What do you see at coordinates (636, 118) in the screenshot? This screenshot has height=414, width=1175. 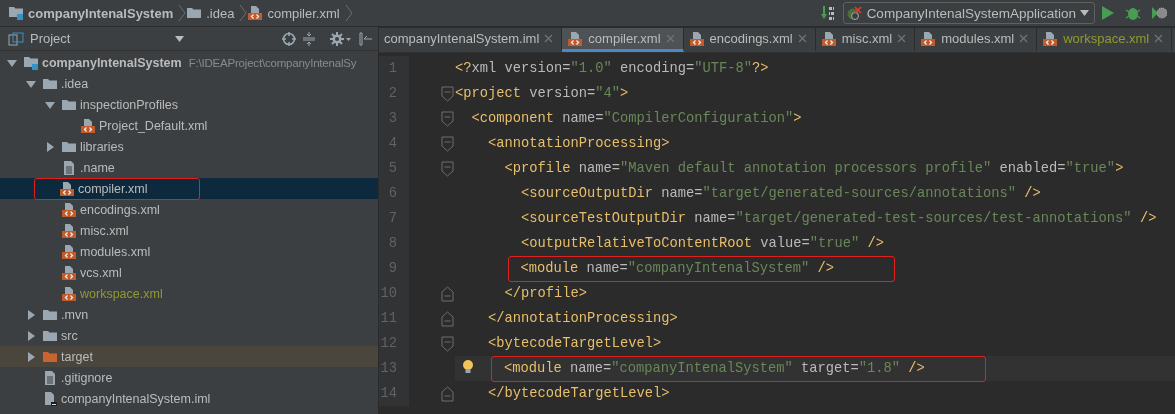 I see `code-line: <component name="CompilerConfiguration">` at bounding box center [636, 118].